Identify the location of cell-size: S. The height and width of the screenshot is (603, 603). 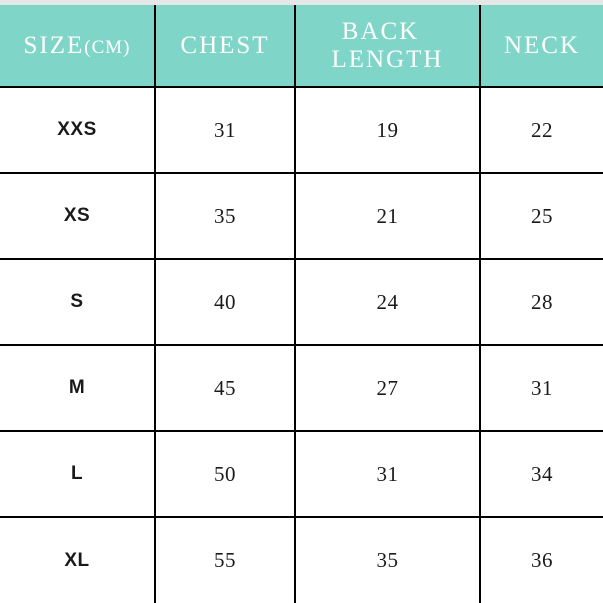
(78, 302).